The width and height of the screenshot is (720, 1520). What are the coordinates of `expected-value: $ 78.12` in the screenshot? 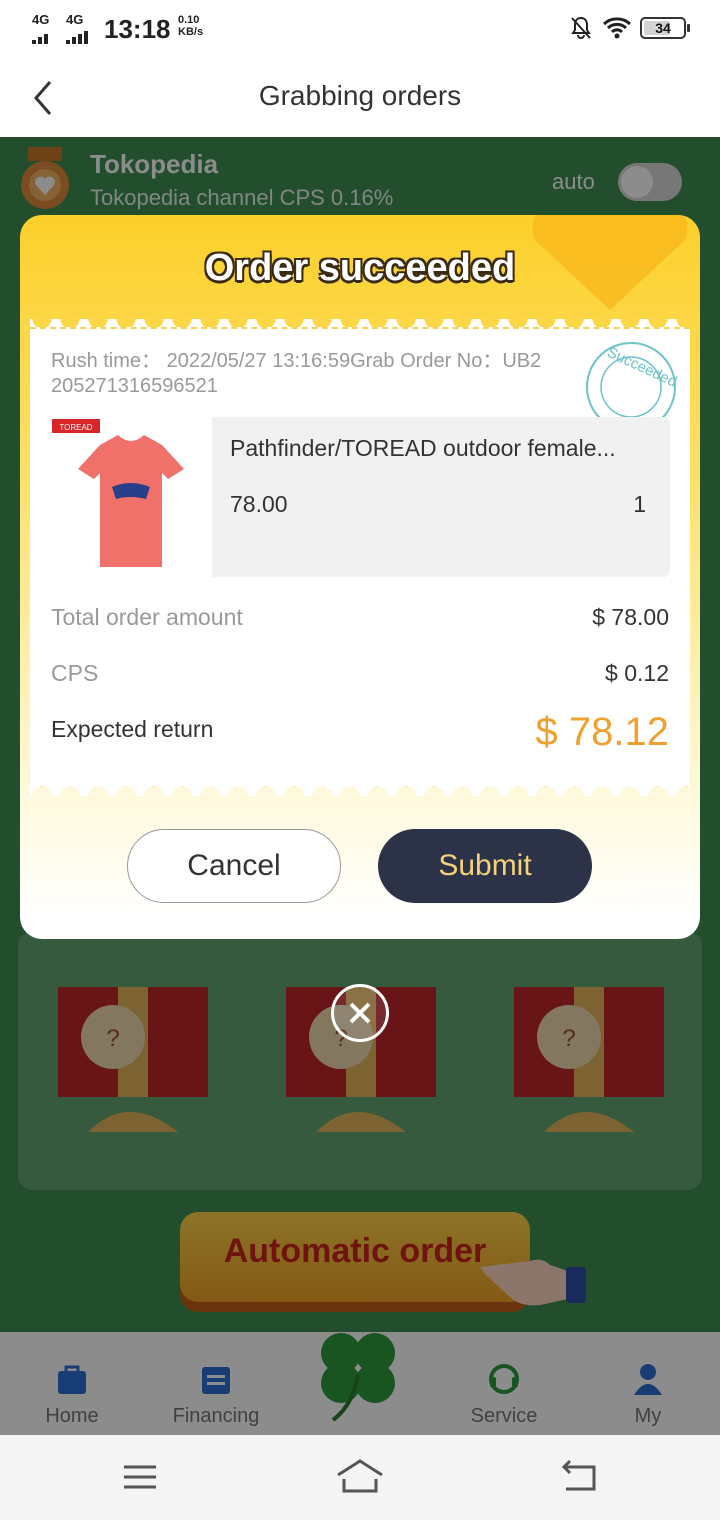 It's located at (602, 732).